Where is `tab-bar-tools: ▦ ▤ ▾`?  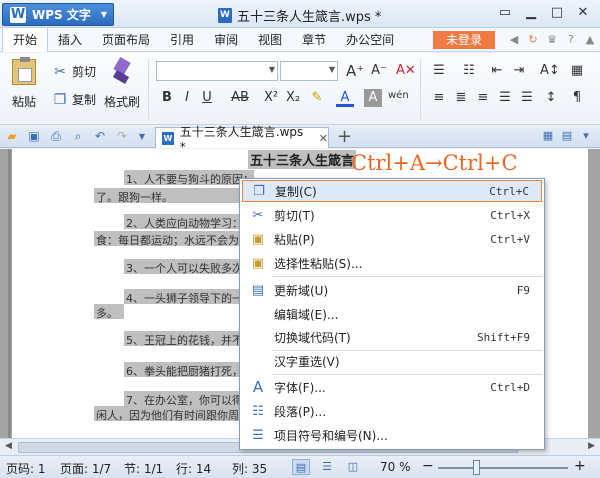 tab-bar-tools: ▦ ▤ ▾ is located at coordinates (565, 135).